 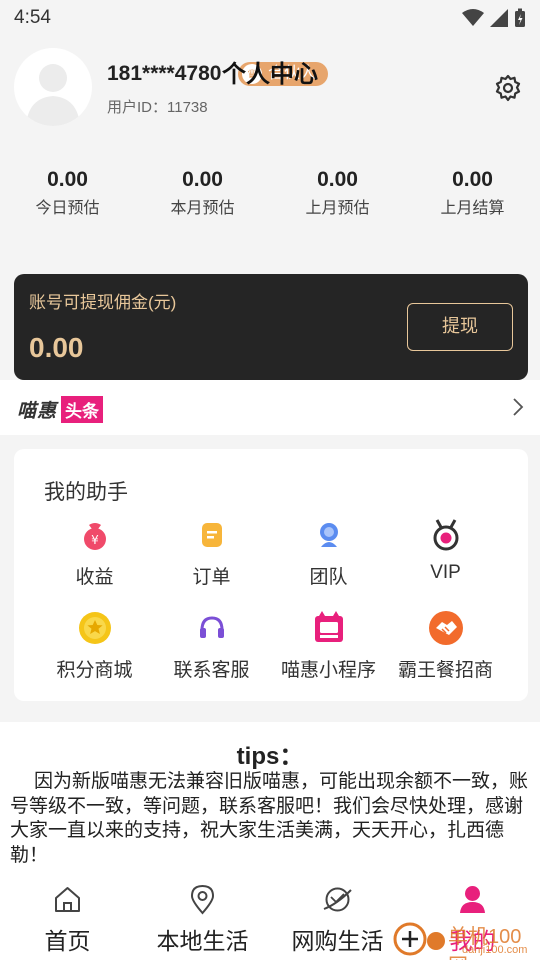 I want to click on status-icons, so click(x=494, y=18).